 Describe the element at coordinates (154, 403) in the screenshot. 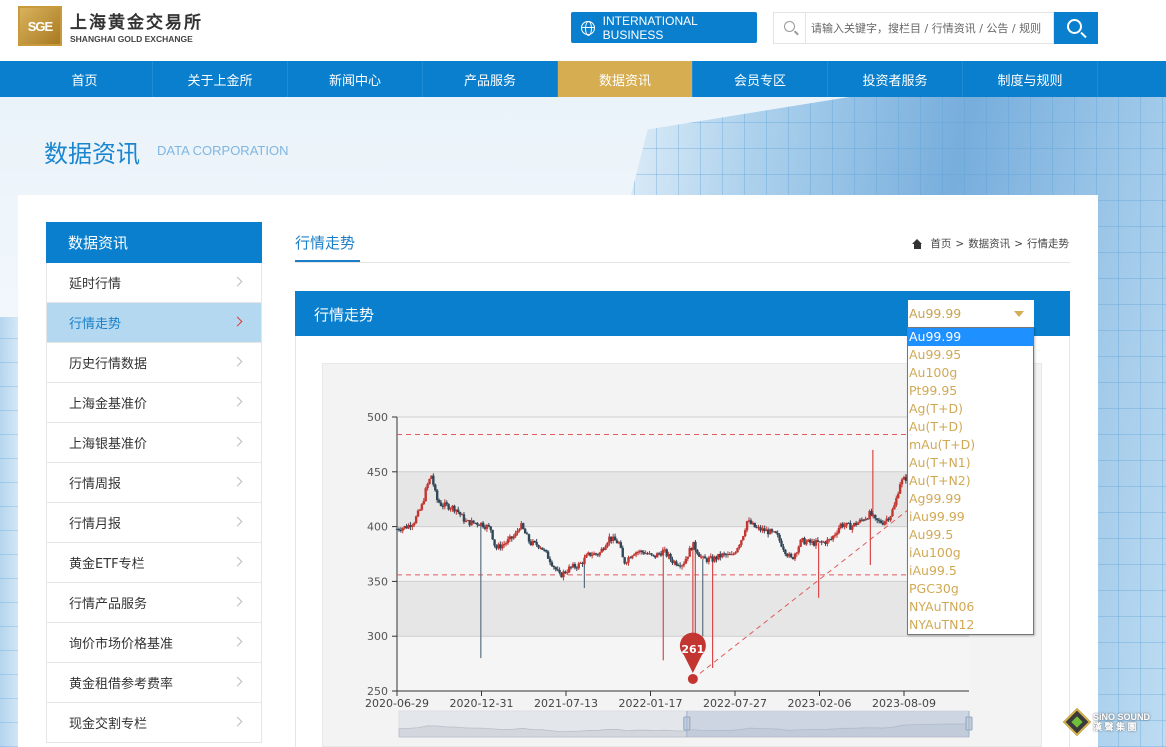

I see `sidebar-item: 上海金基准价` at that location.